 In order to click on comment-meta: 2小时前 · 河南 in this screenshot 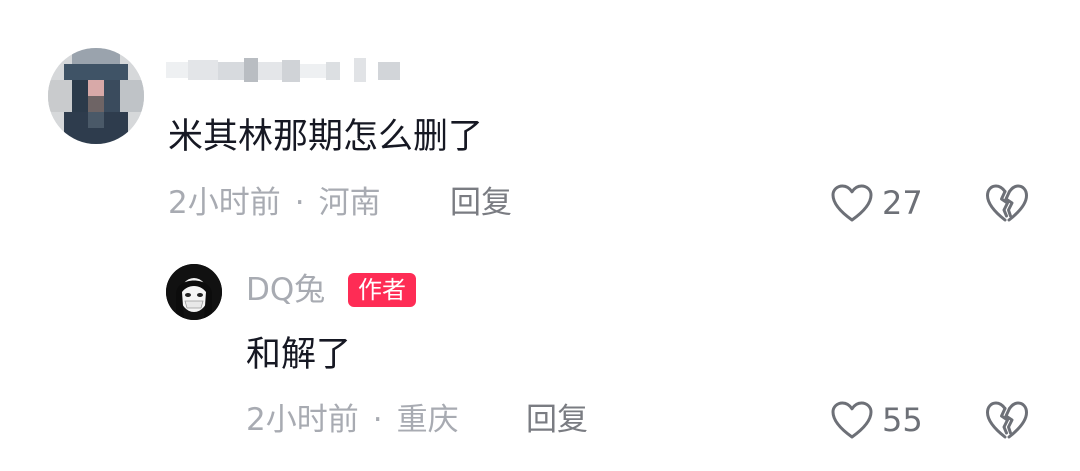, I will do `click(274, 203)`.